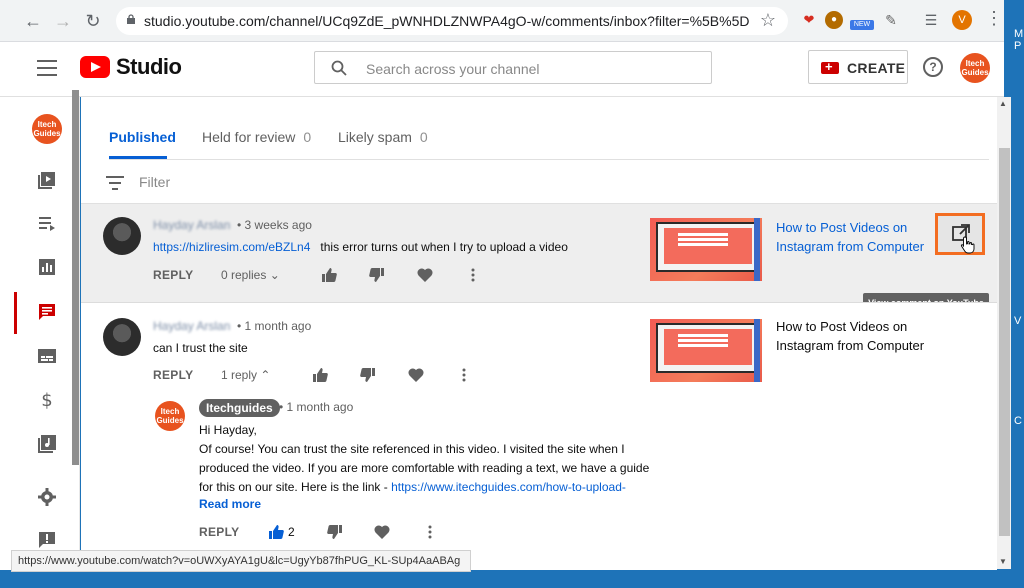  Describe the element at coordinates (63, 21) in the screenshot. I see `forward-arrow-icon: →` at that location.